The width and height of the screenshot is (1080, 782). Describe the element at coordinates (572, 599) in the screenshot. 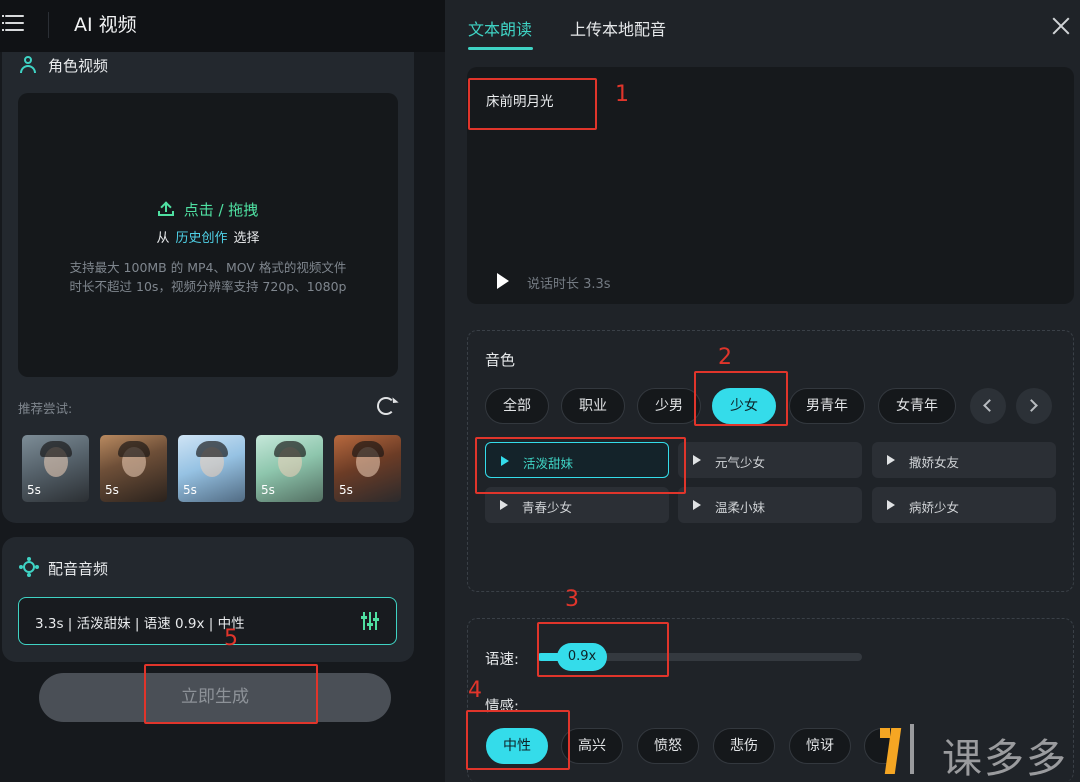

I see `annotation-number-3: 3` at that location.